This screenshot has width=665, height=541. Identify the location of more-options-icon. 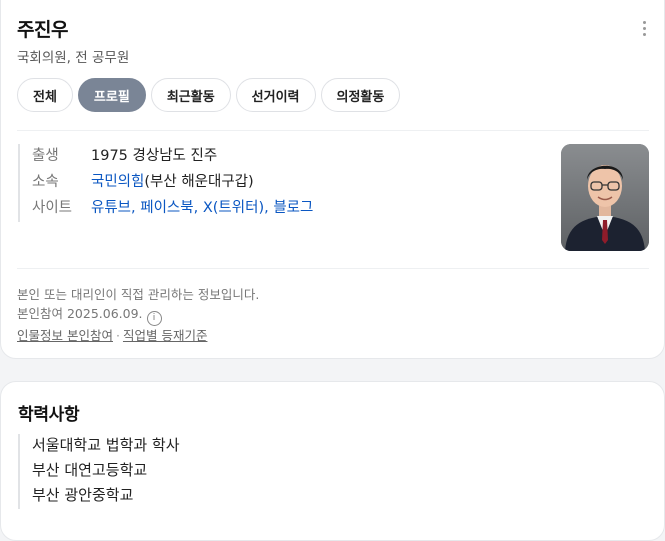
(644, 30).